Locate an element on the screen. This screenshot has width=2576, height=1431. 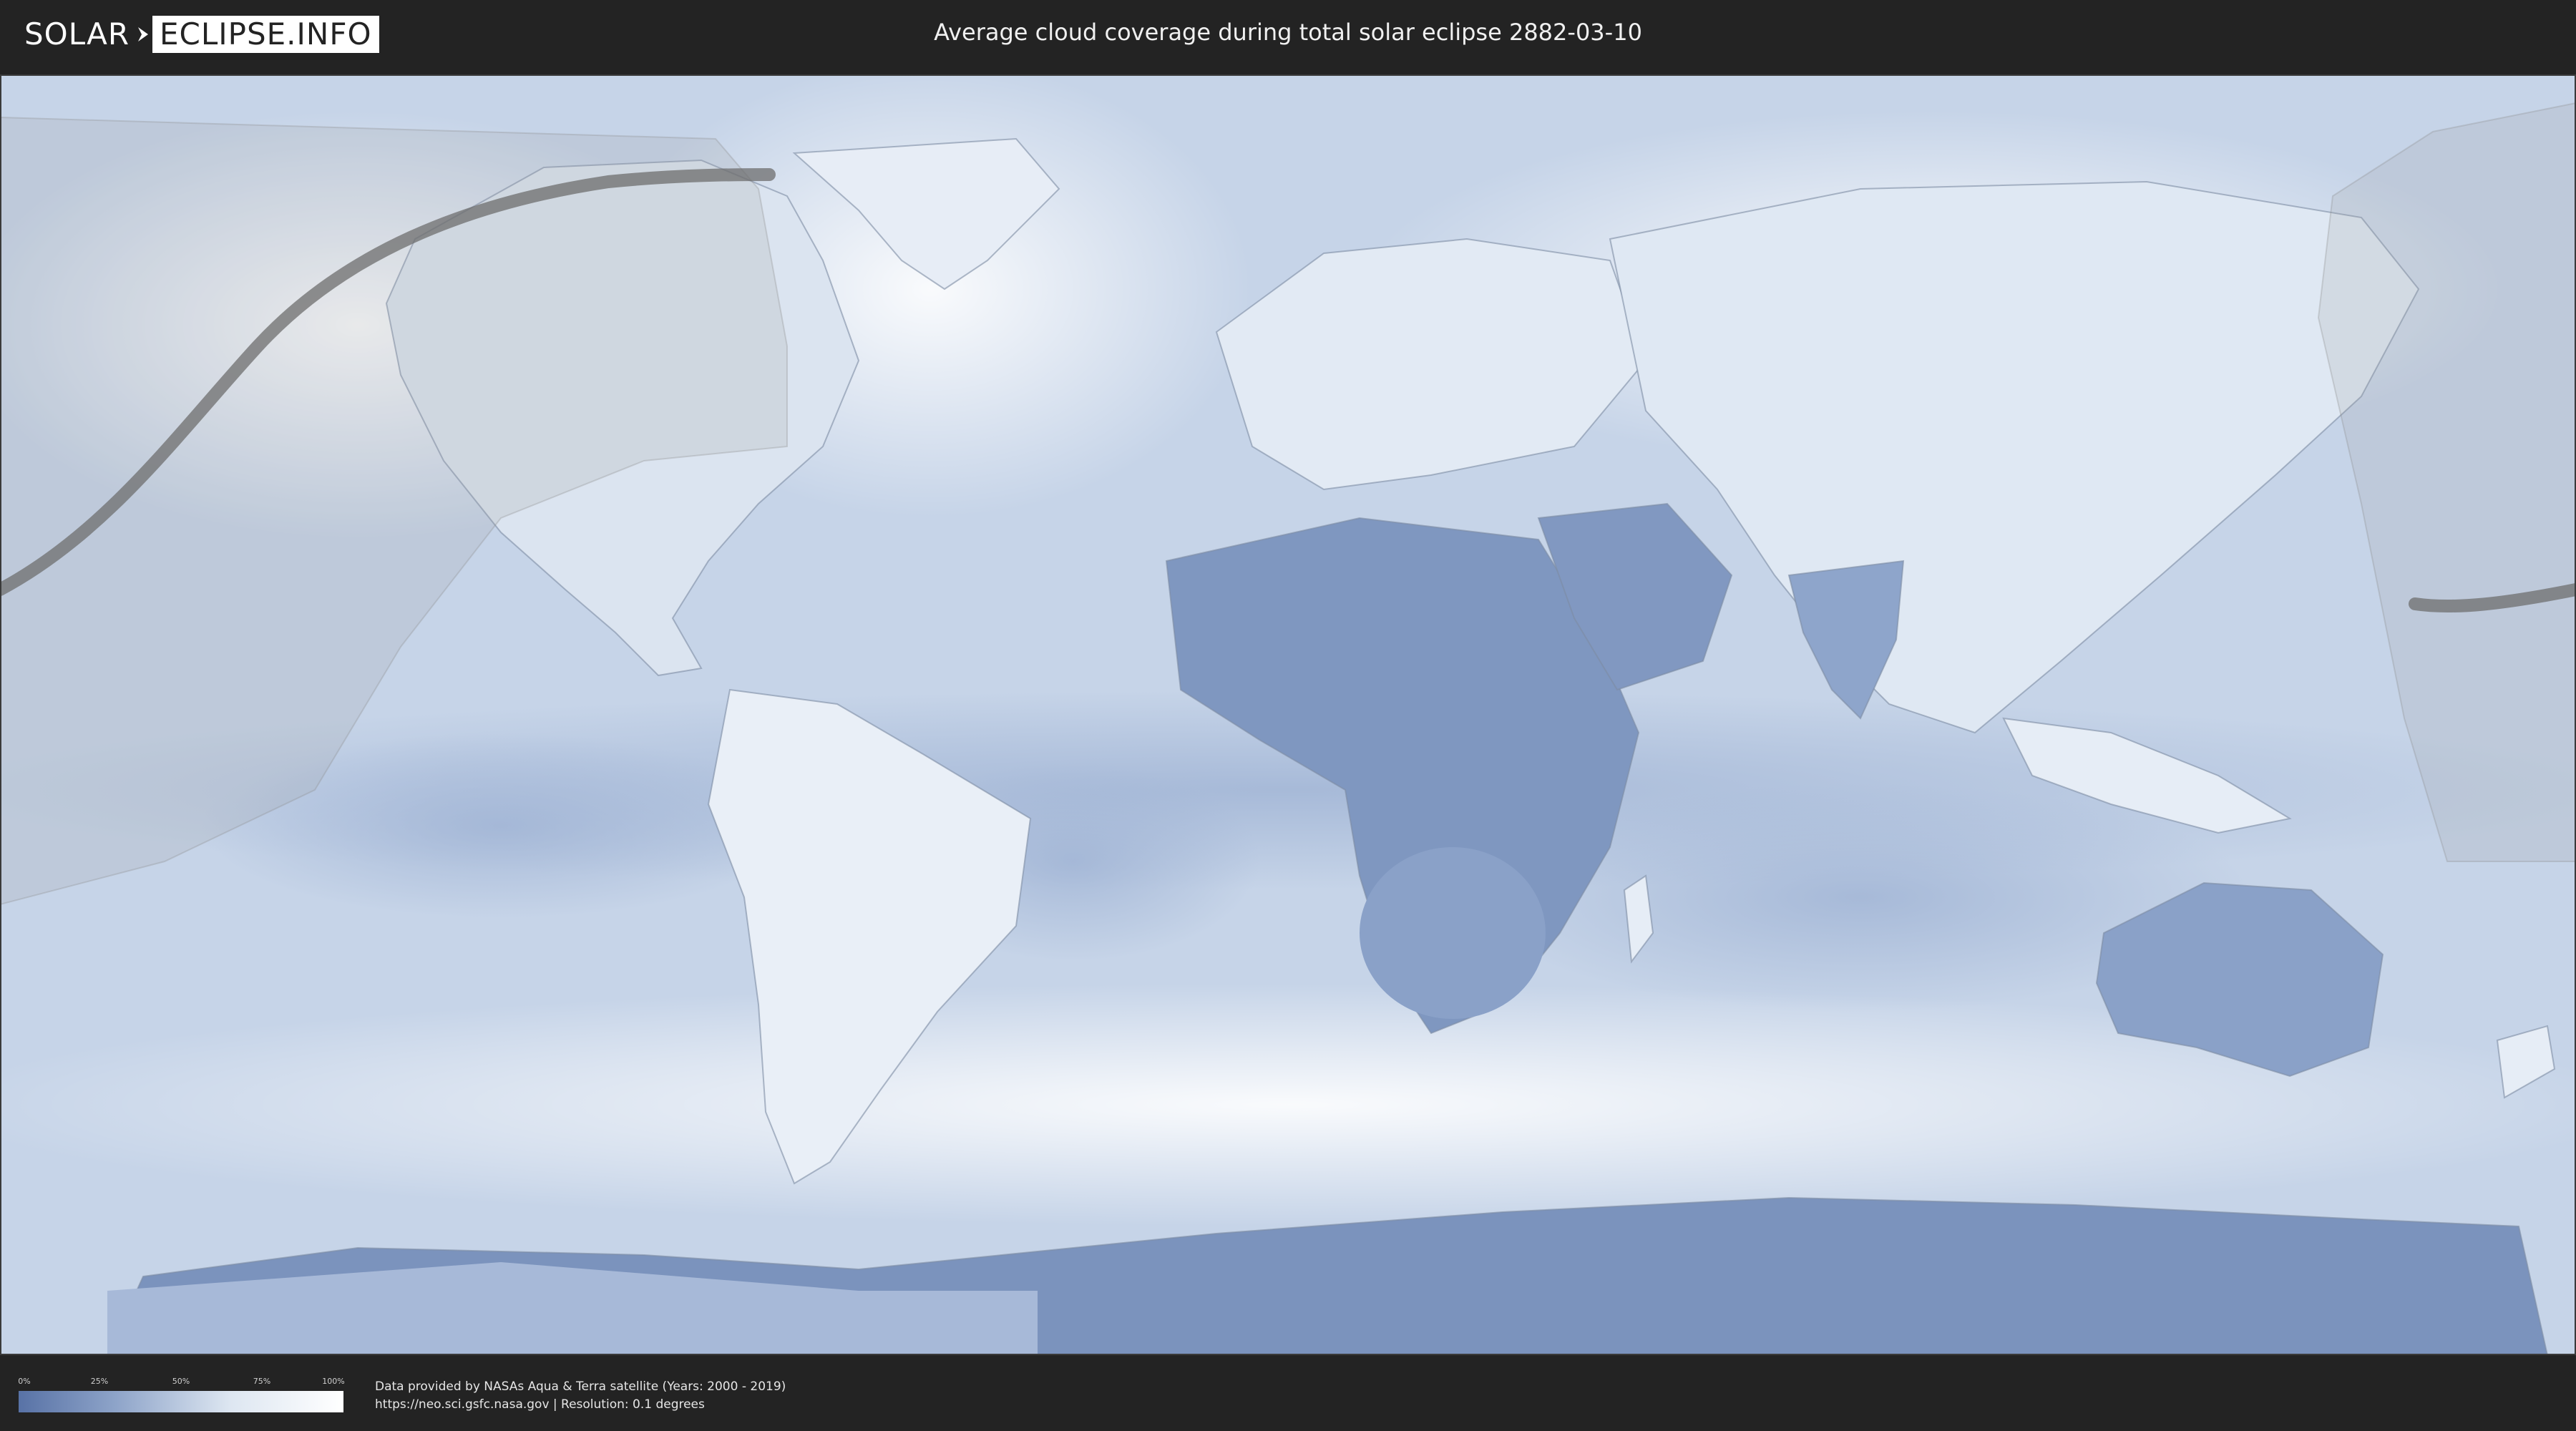
legend-tick-100: 100% is located at coordinates (333, 1382).